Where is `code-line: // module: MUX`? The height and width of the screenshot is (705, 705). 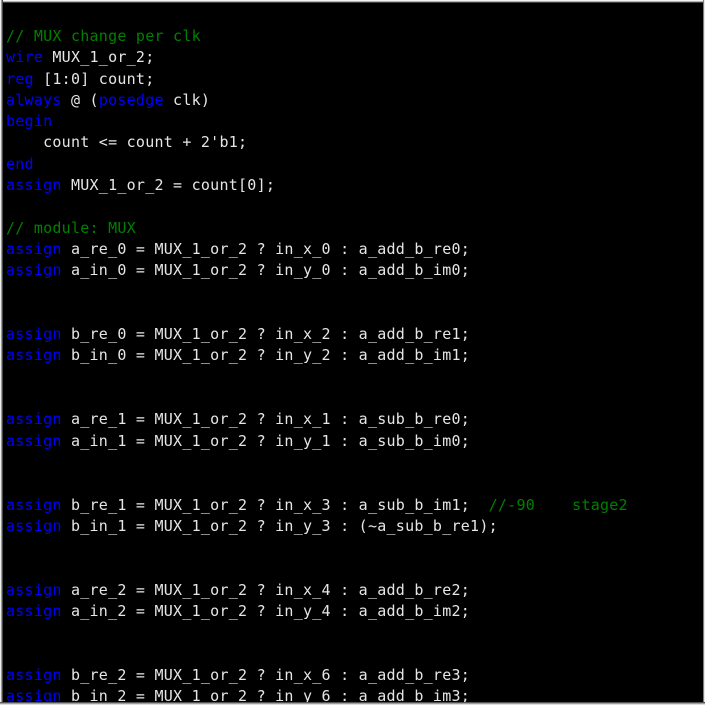
code-line: // module: MUX is located at coordinates (355, 228).